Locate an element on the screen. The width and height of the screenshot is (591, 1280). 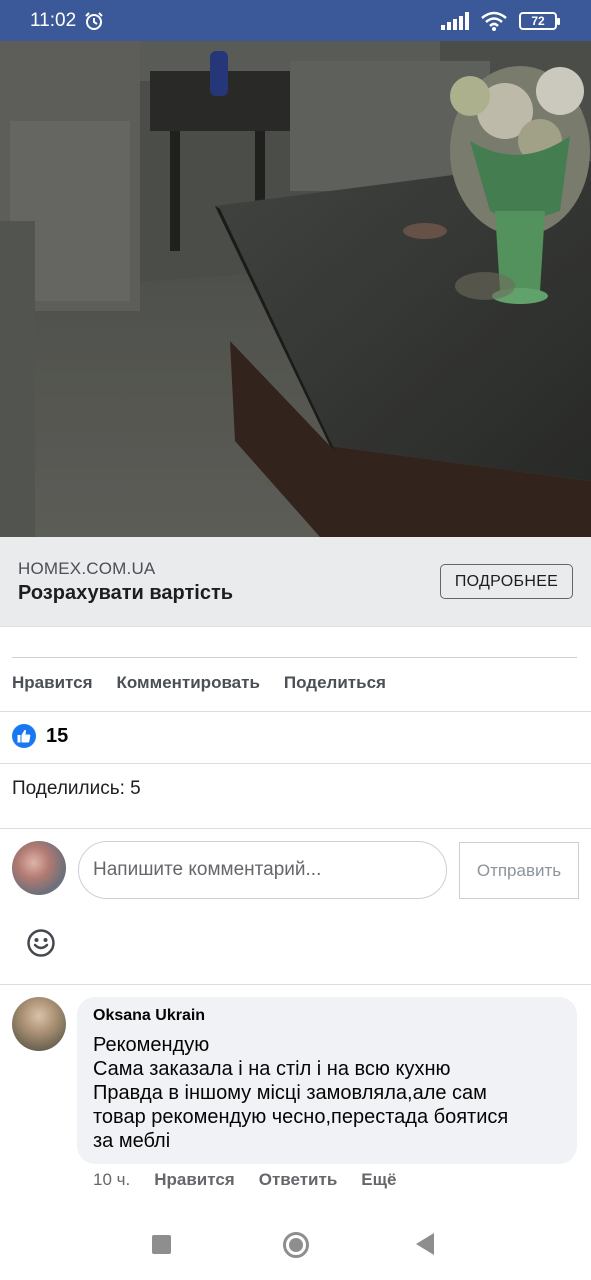
commenter-avatar is located at coordinates (39, 1024).